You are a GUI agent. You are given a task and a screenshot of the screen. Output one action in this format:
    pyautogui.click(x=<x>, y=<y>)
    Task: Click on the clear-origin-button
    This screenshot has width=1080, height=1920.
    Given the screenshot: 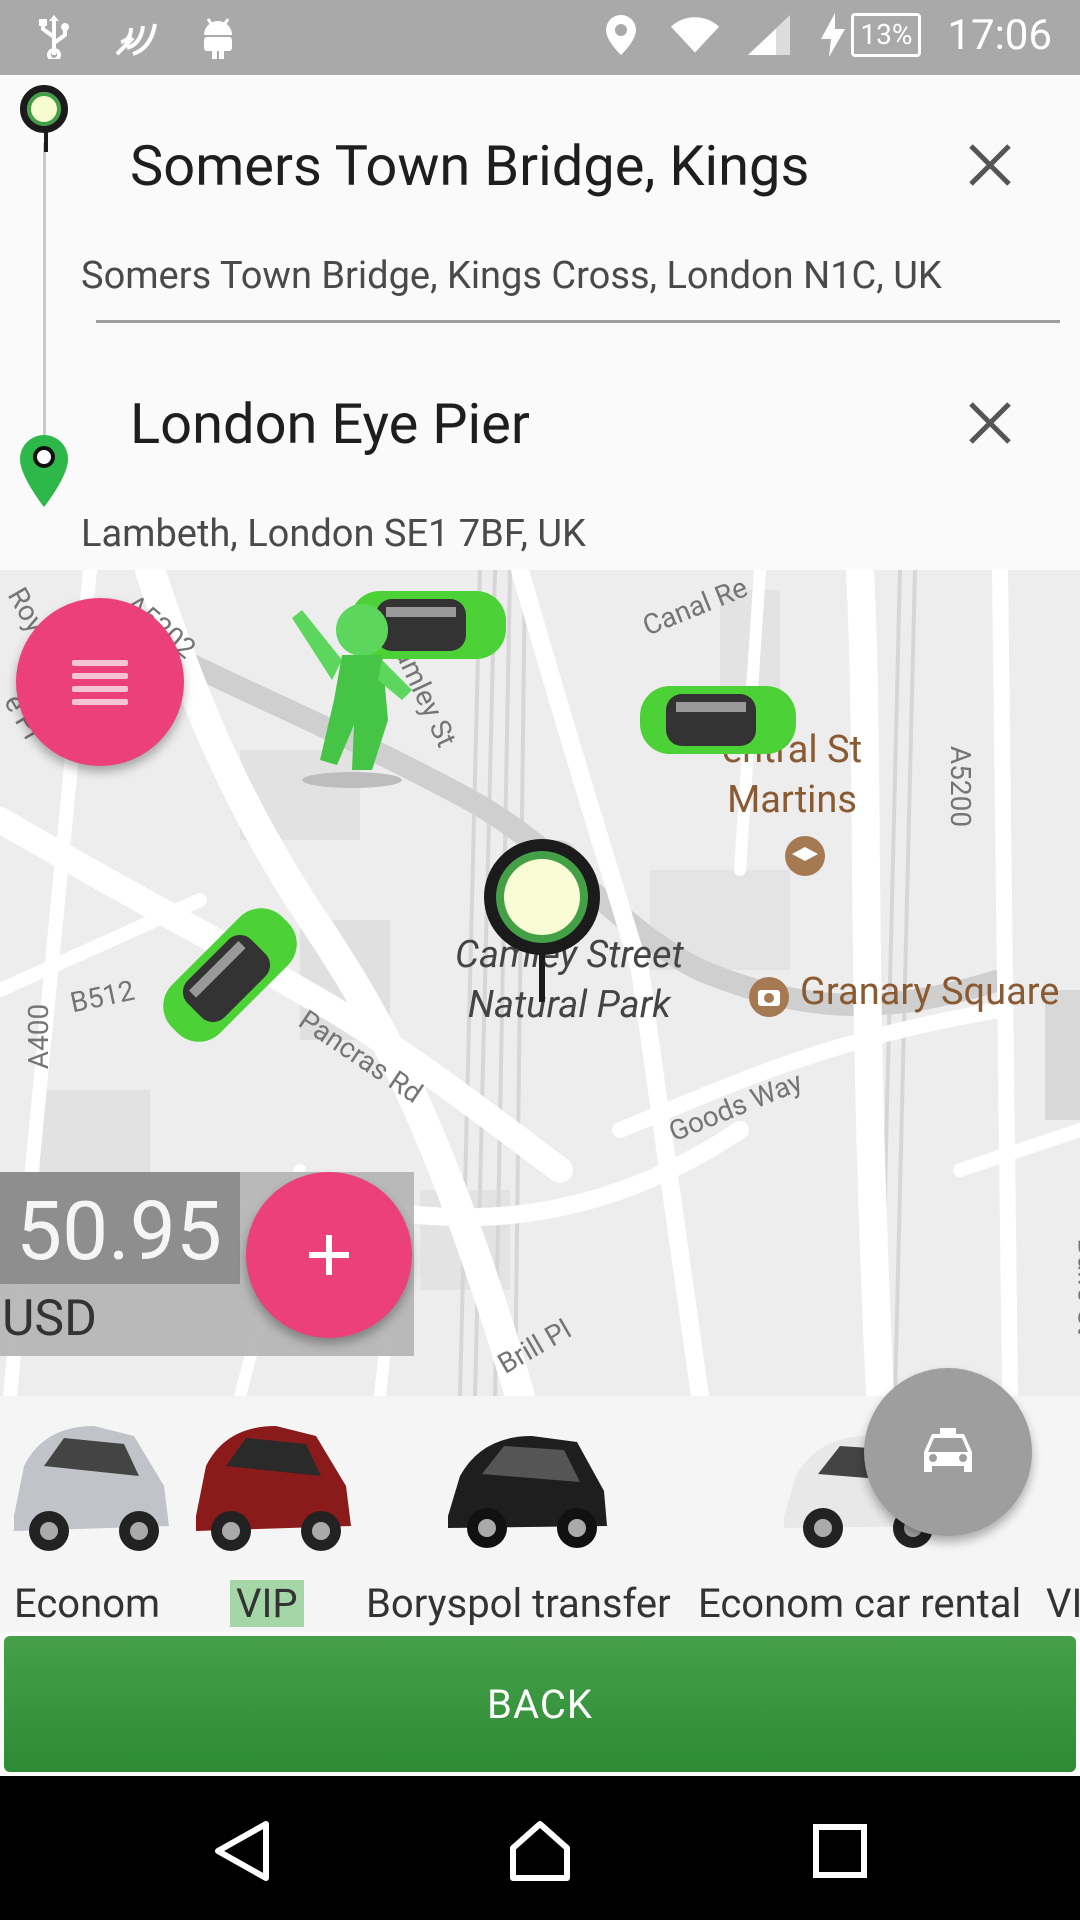 What is the action you would take?
    pyautogui.click(x=990, y=165)
    